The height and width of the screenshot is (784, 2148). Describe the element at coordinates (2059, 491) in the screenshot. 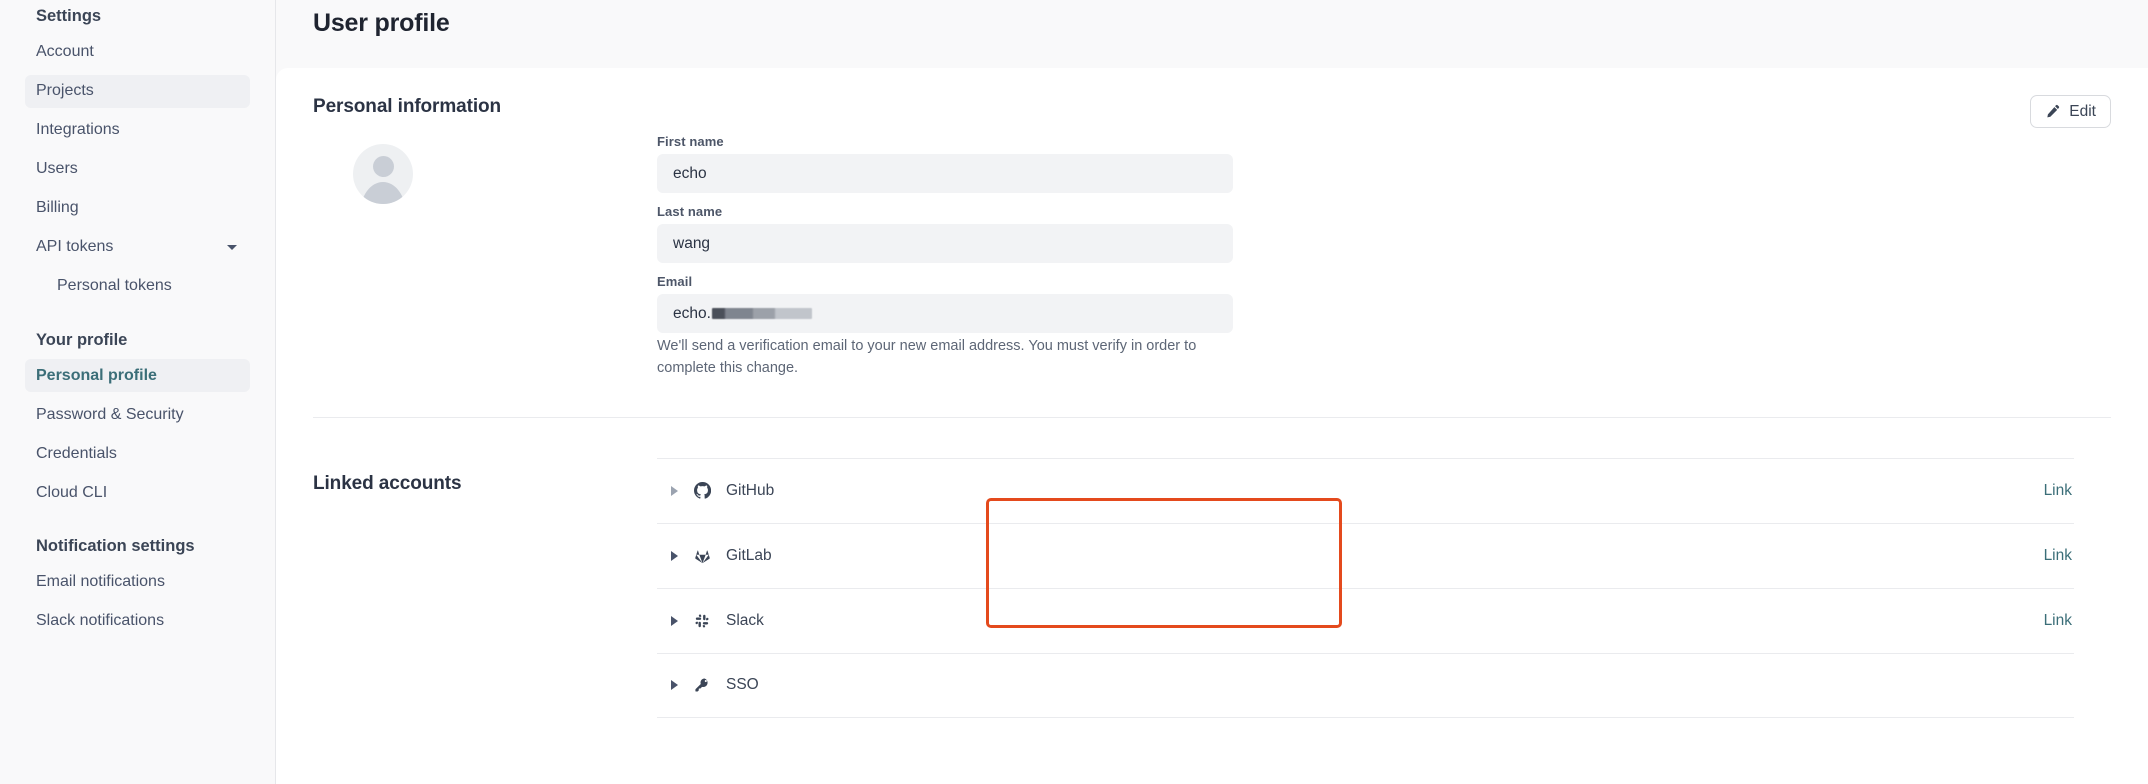

I see `link-action-github: Link` at that location.